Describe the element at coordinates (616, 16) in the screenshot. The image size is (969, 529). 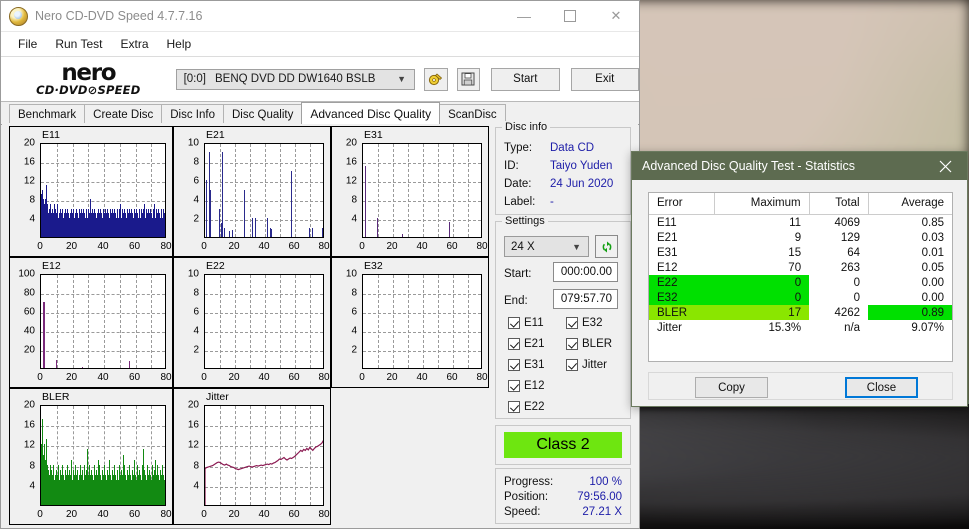
I see `close-button: ✕` at that location.